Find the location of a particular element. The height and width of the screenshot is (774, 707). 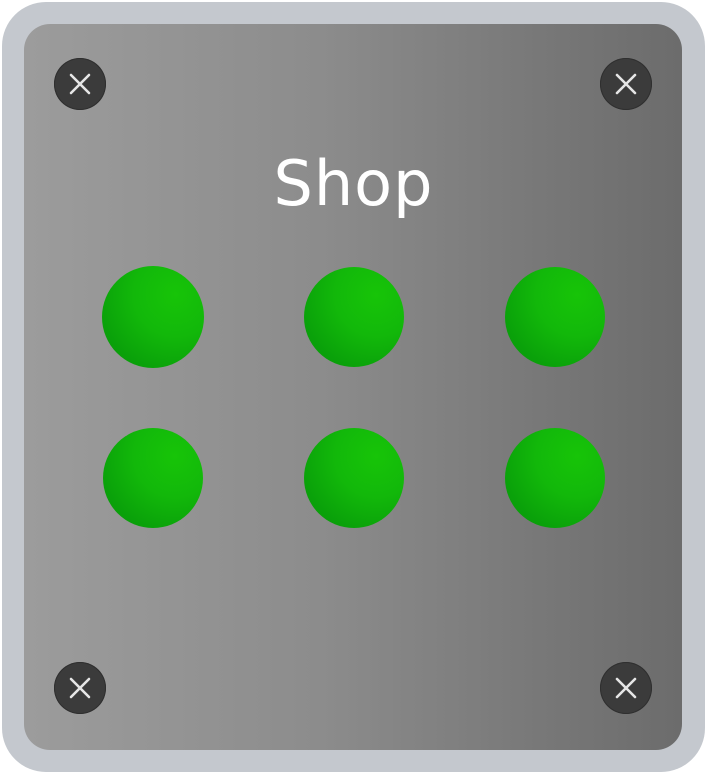

shop-title: Shop is located at coordinates (353, 183).